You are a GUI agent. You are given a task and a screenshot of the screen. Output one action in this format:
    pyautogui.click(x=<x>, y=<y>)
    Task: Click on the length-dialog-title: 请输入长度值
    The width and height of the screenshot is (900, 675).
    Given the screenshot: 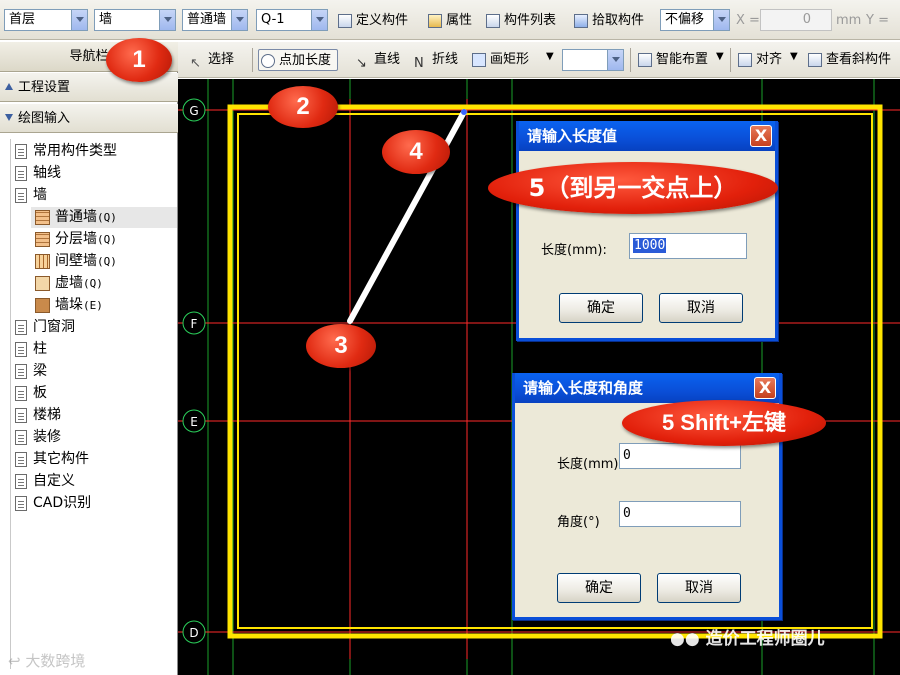 What is the action you would take?
    pyautogui.click(x=572, y=136)
    